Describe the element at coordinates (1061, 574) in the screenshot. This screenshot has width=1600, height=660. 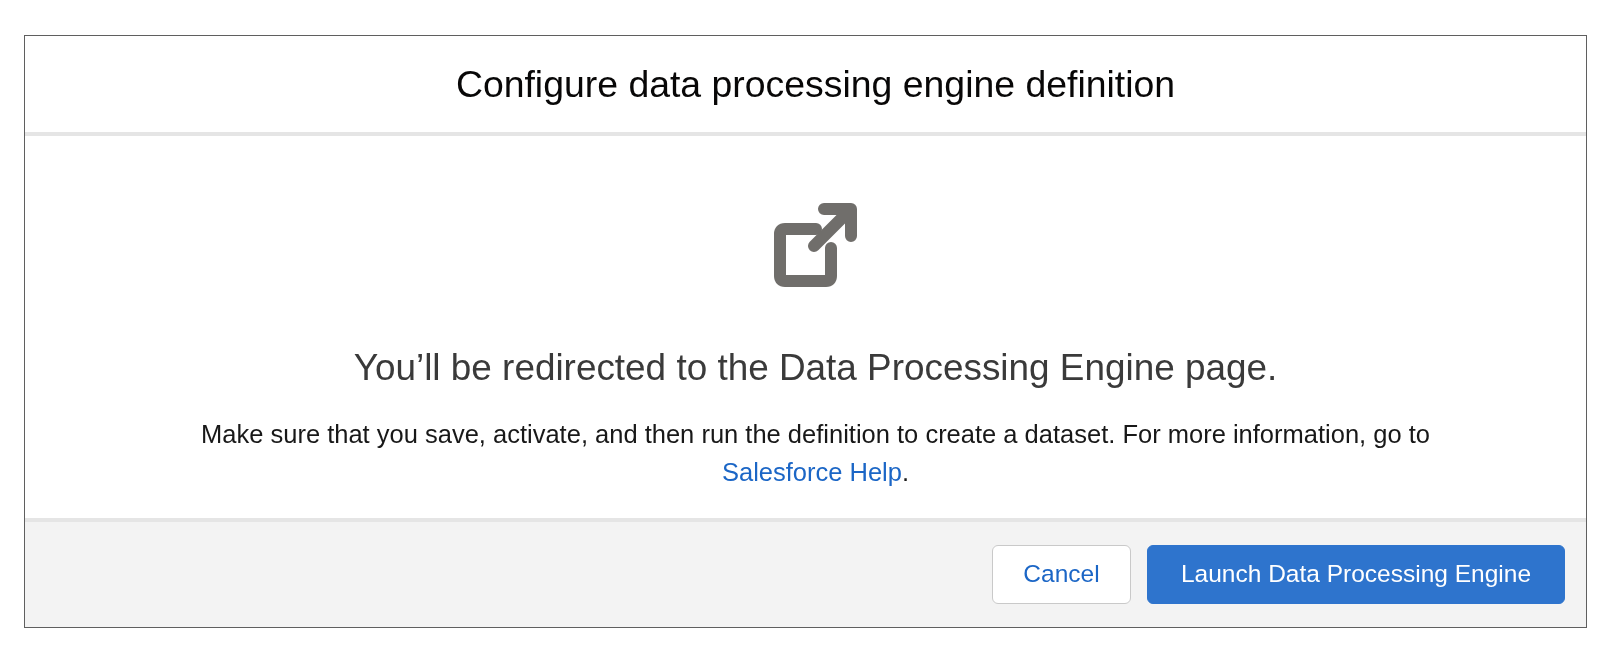
I see `cancel-button: Cancel` at that location.